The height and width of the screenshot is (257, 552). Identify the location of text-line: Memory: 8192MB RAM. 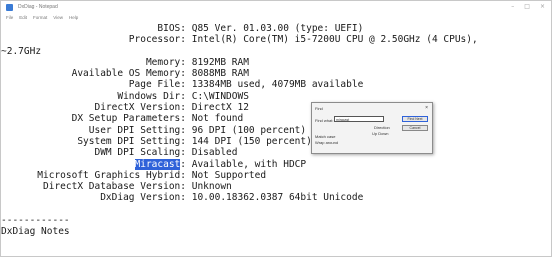
(276, 62).